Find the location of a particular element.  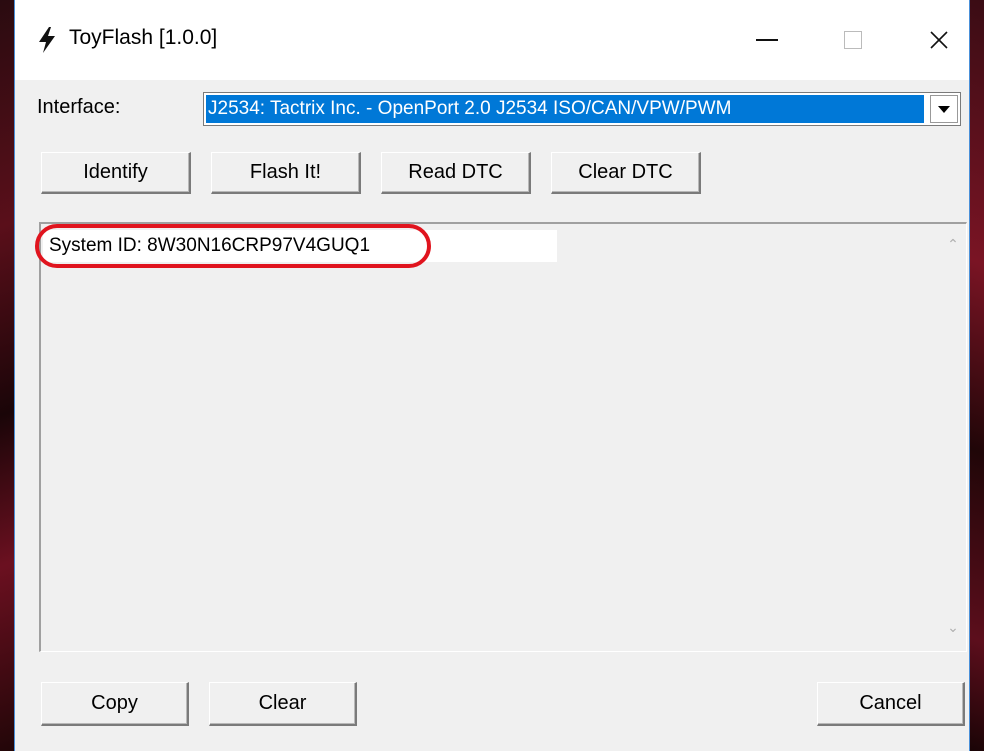

maximize-button is located at coordinates (853, 40).